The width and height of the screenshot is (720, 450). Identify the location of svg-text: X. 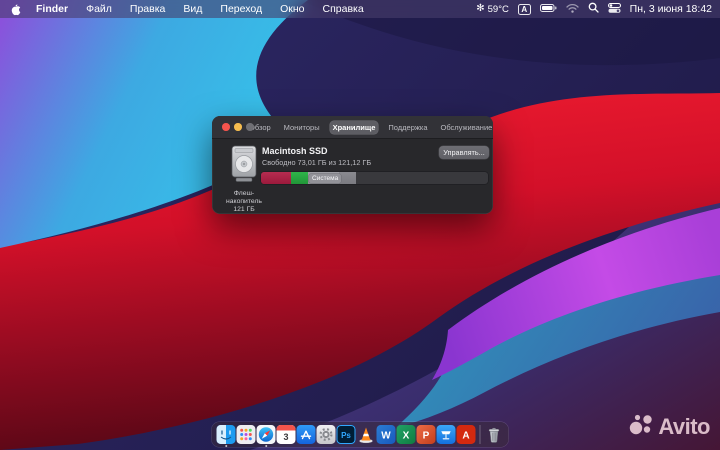
(406, 436).